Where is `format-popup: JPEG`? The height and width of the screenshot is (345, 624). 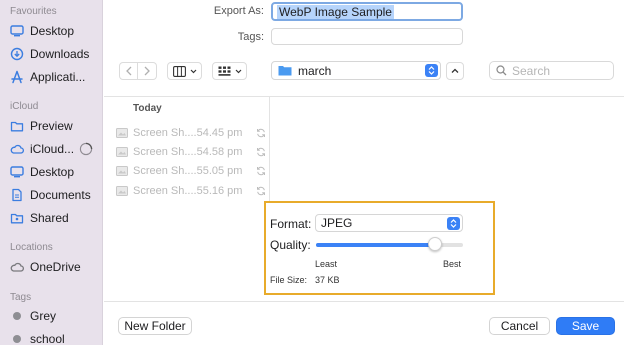
format-popup: JPEG is located at coordinates (389, 223).